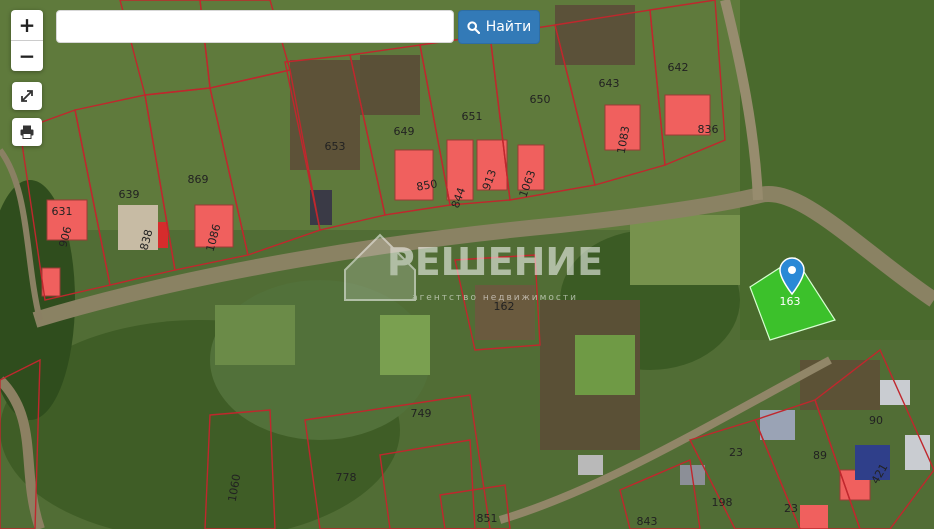  What do you see at coordinates (335, 146) in the screenshot?
I see `parcel-label: 653` at bounding box center [335, 146].